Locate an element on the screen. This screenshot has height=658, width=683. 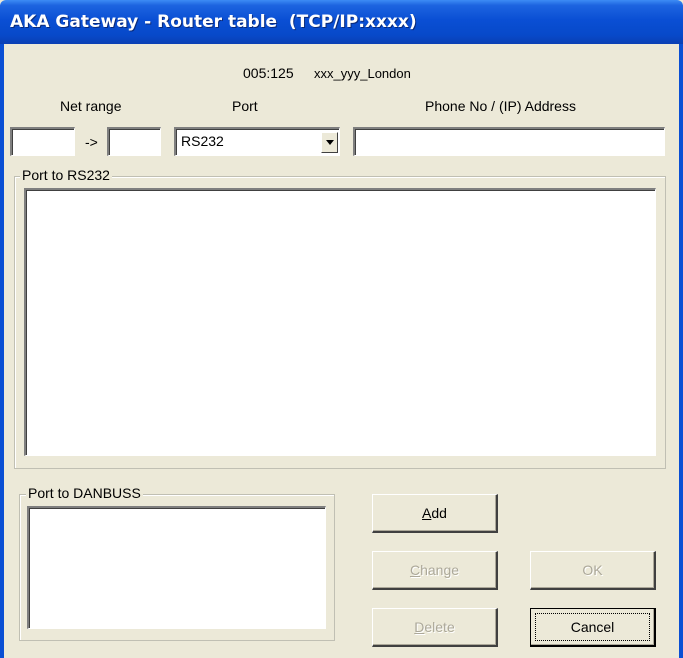
ok-button-label: OK is located at coordinates (592, 570).